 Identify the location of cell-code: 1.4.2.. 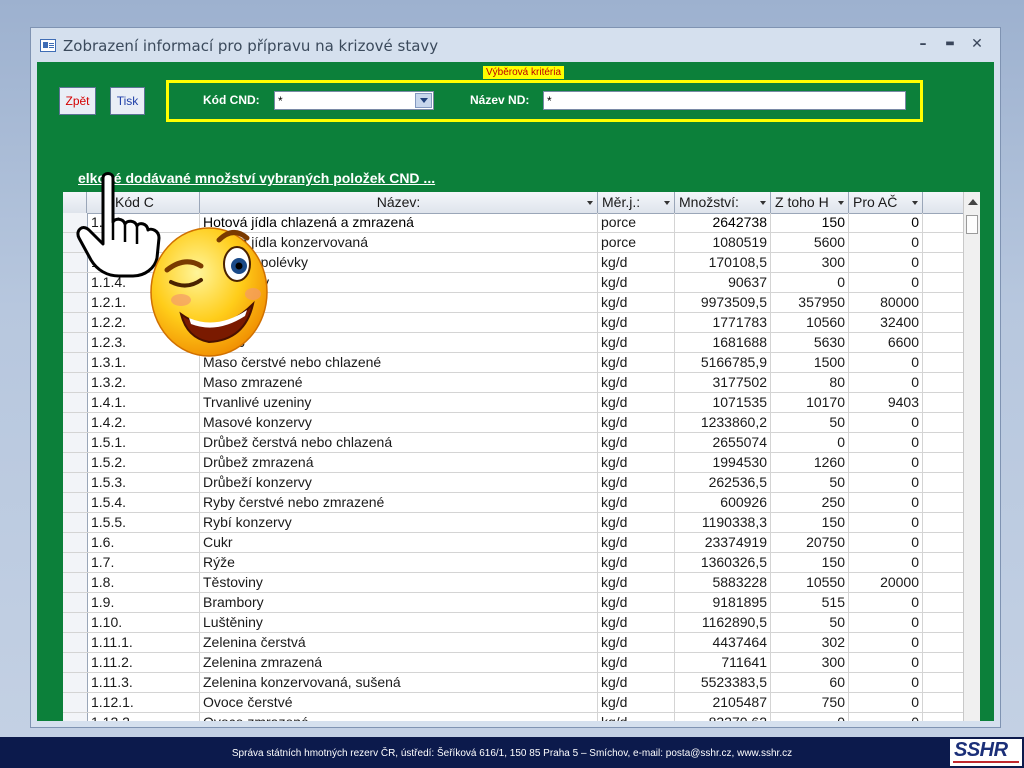
(143, 422).